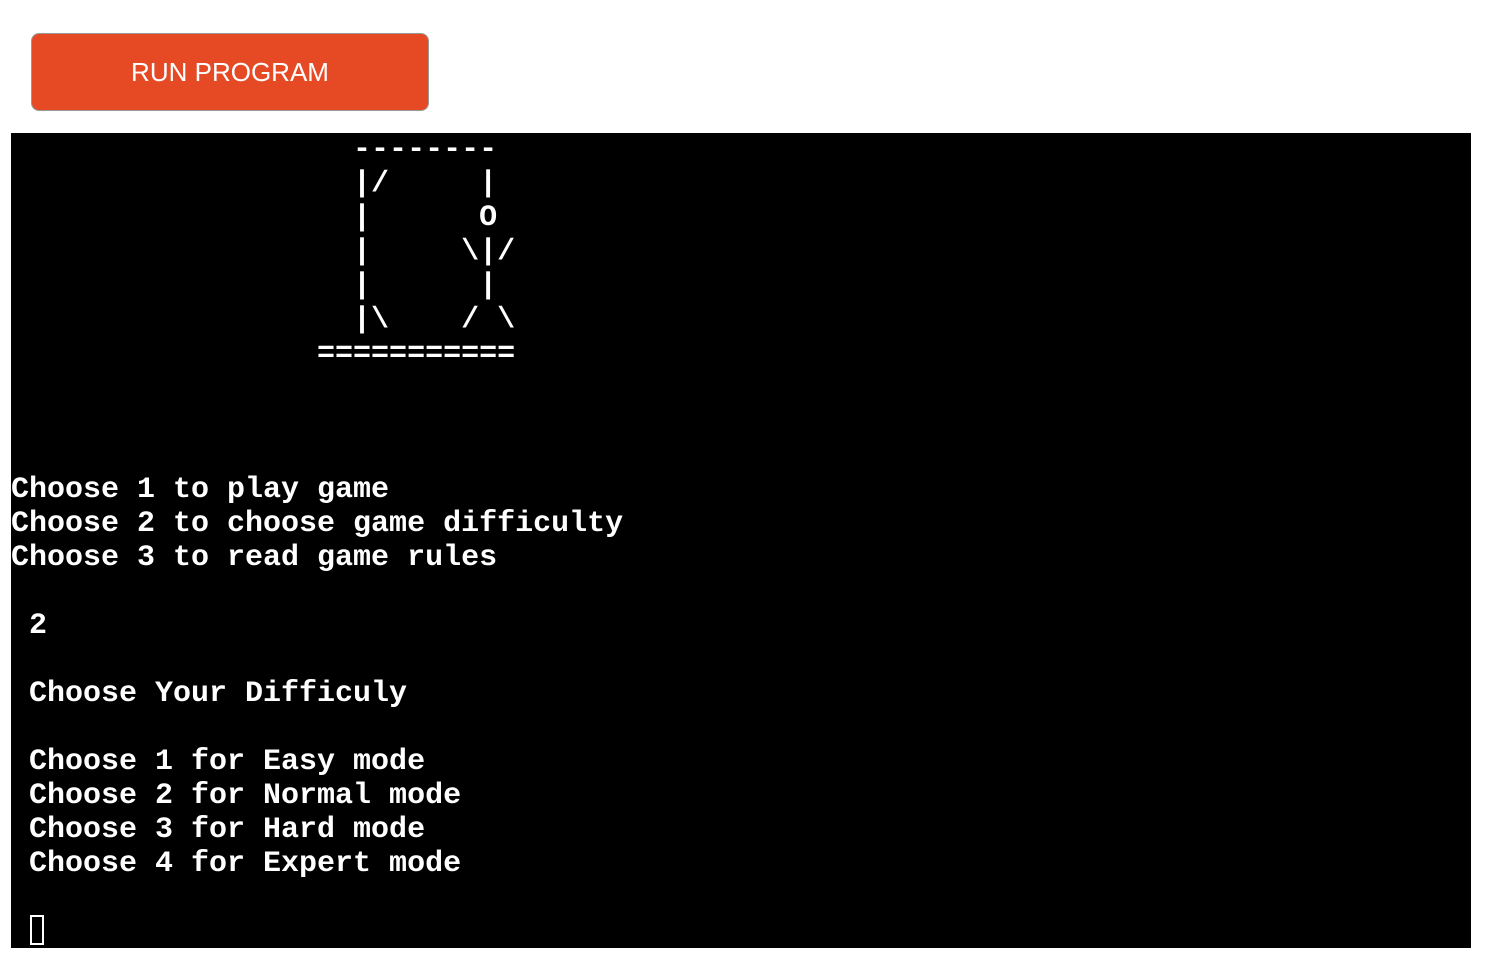 Image resolution: width=1487 pixels, height=962 pixels. Describe the element at coordinates (254, 218) in the screenshot. I see `gallows-line: | O` at that location.